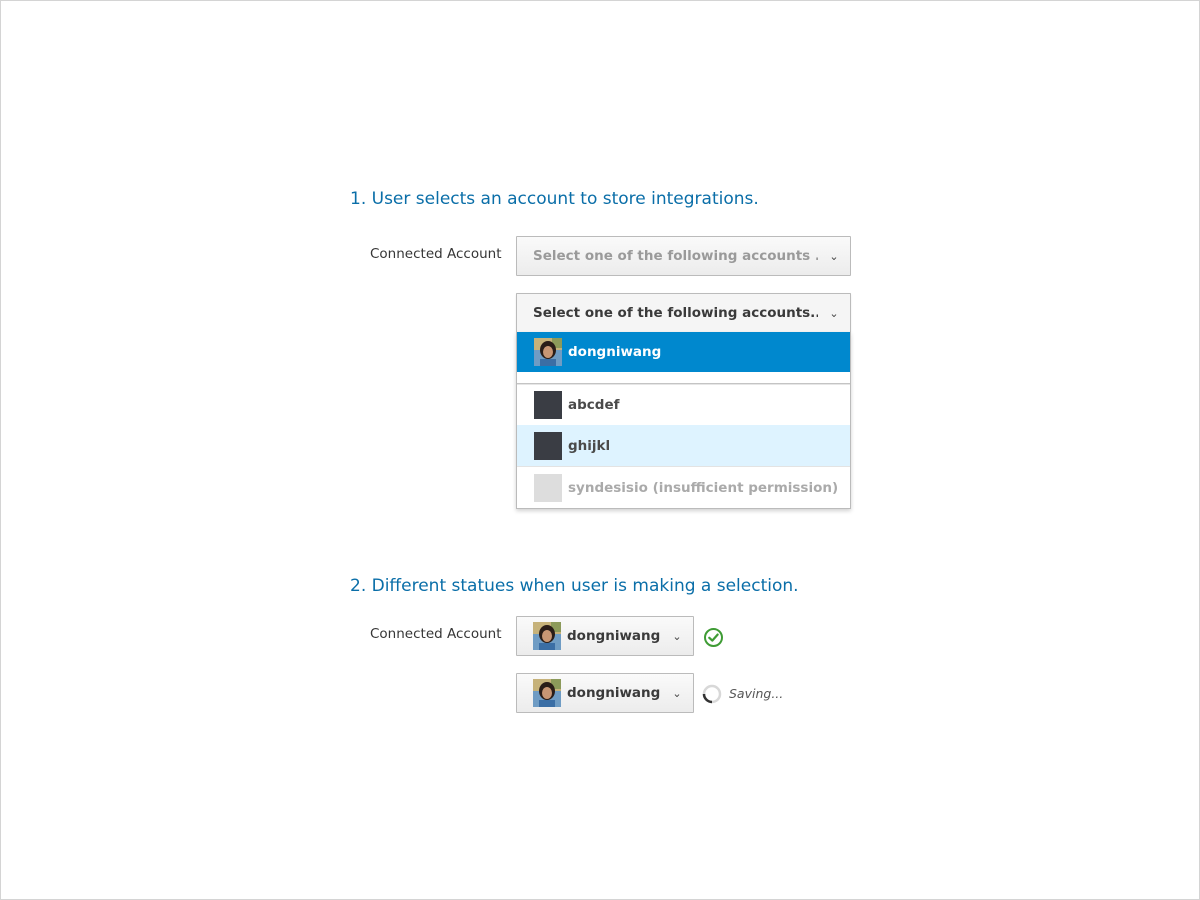 Image resolution: width=1200 pixels, height=900 pixels. What do you see at coordinates (594, 405) in the screenshot?
I see `menu-item-label: abcdef` at bounding box center [594, 405].